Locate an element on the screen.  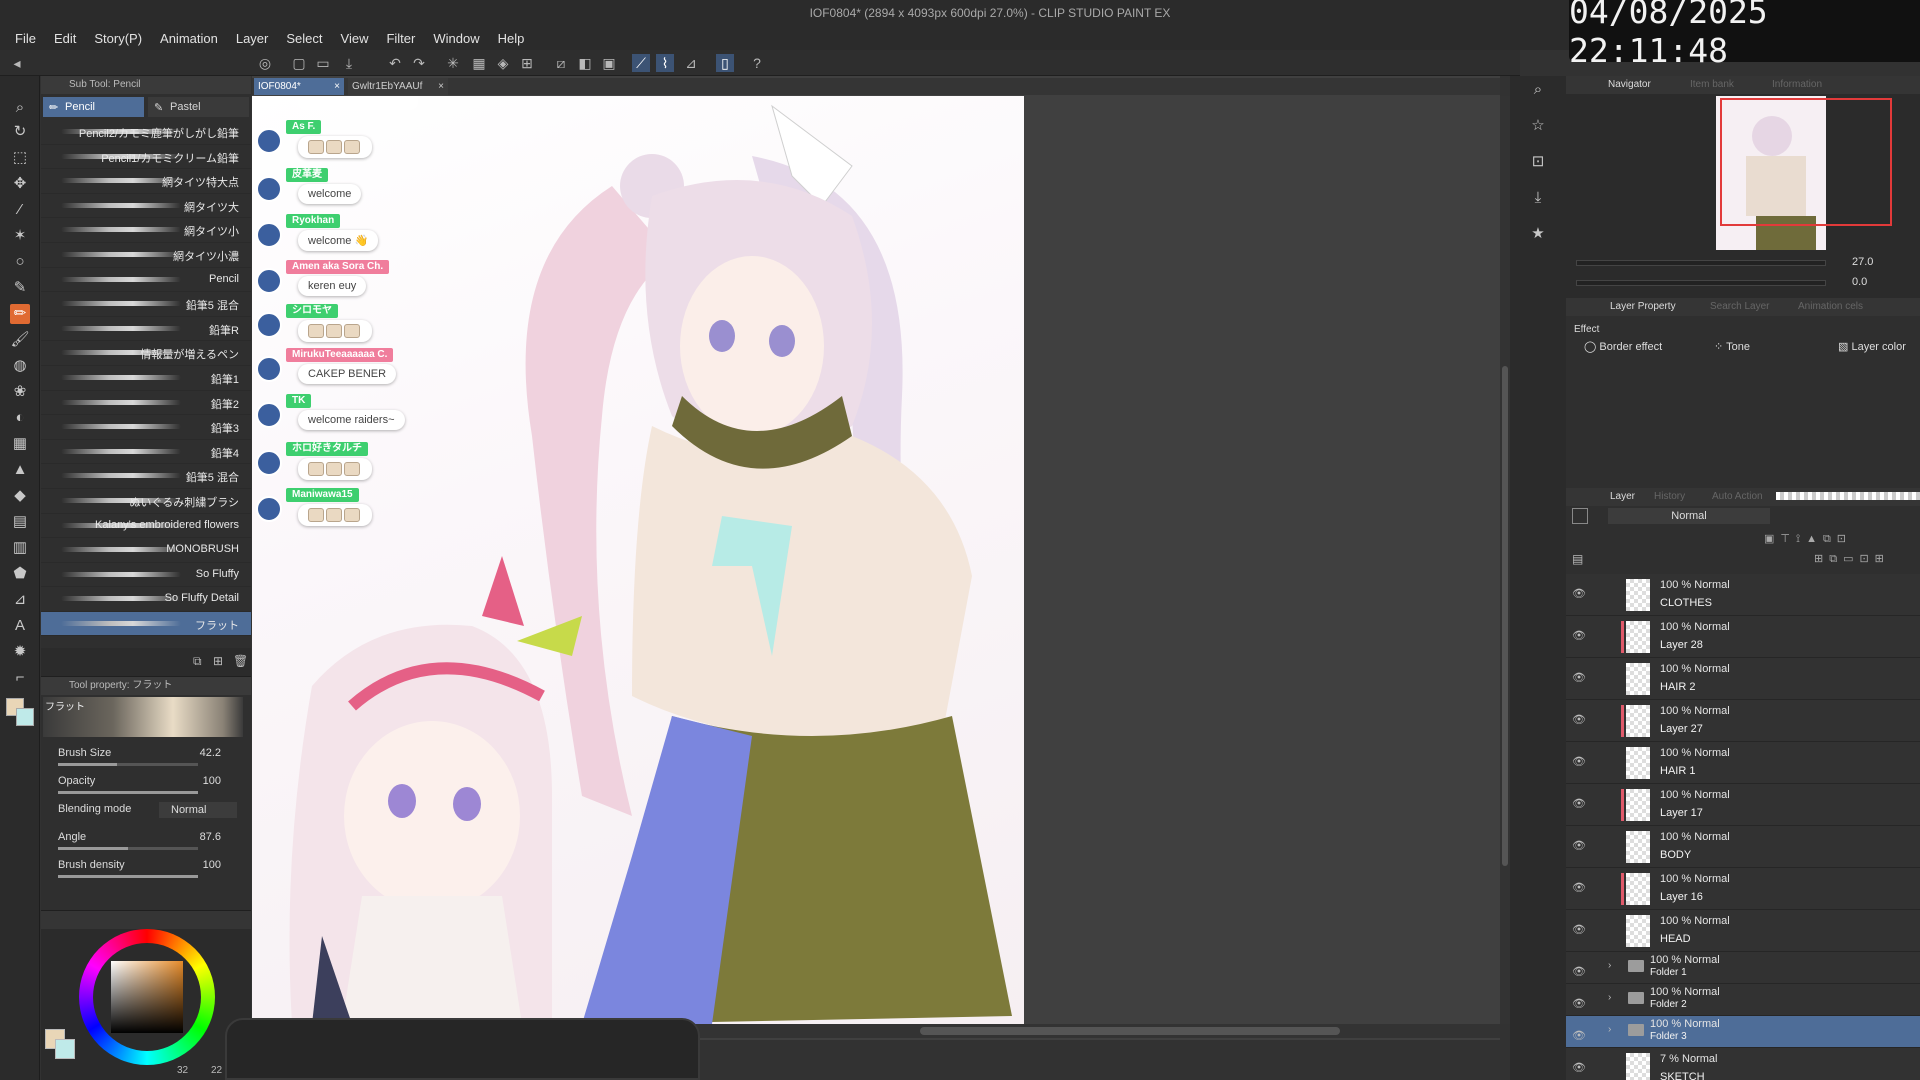
tab-pencil: ✏ Pencil is located at coordinates (93, 107).